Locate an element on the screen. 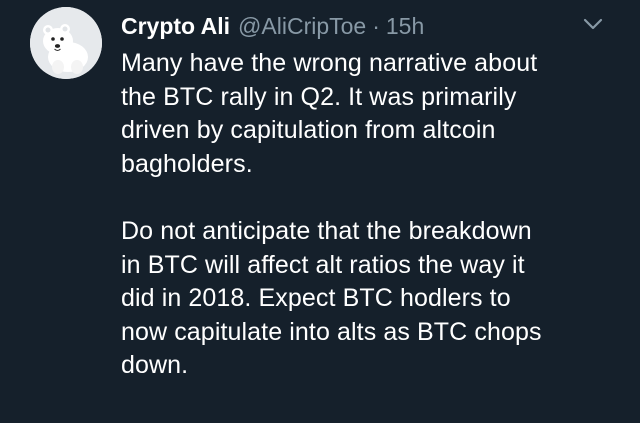 The image size is (640, 423). author-display-name: Crypto Ali is located at coordinates (175, 26).